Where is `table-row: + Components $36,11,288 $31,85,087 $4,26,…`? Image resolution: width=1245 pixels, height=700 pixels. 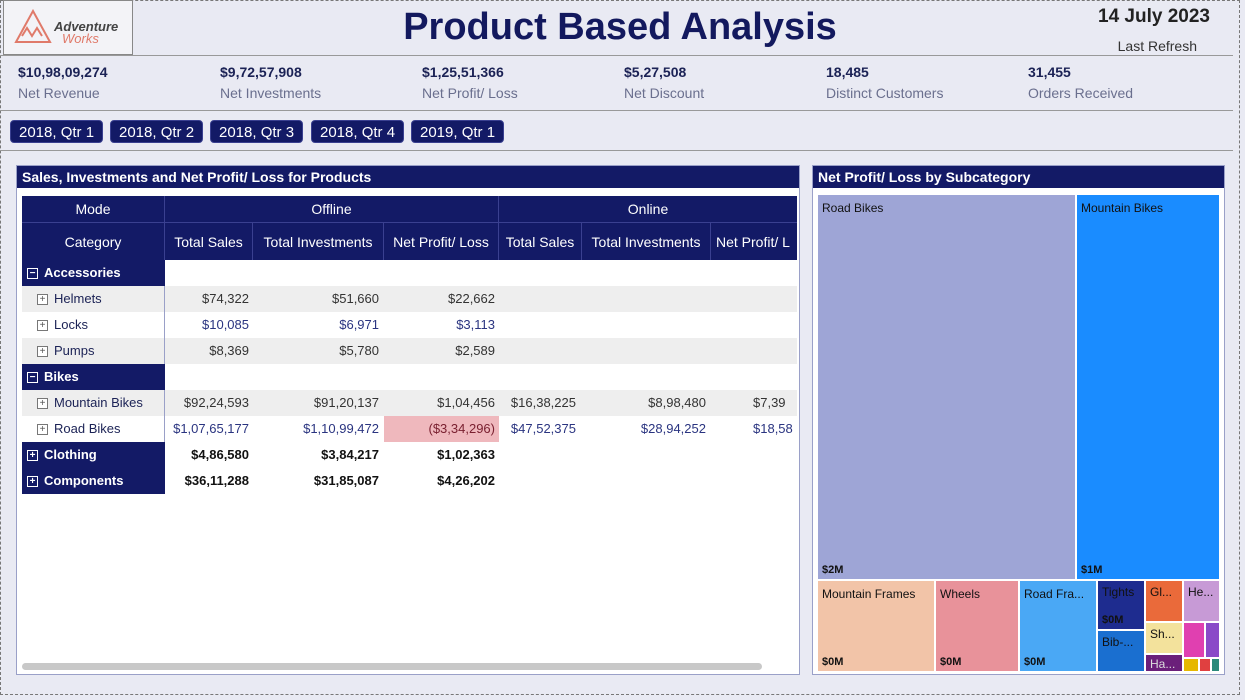 table-row: + Components $36,11,288 $31,85,087 $4,26,… is located at coordinates (409, 481).